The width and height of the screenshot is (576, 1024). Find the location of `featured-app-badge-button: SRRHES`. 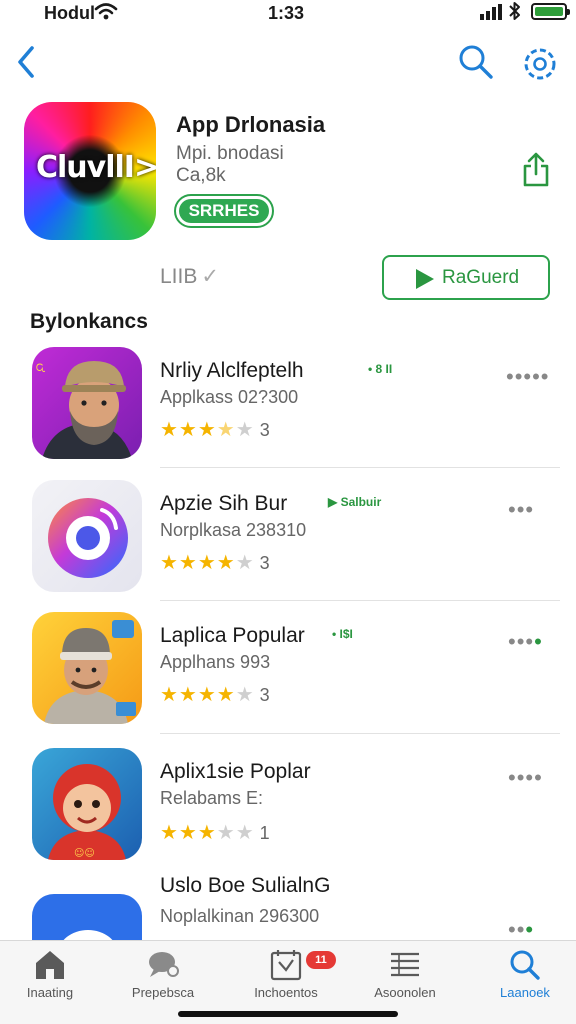

featured-app-badge-button: SRRHES is located at coordinates (224, 211).